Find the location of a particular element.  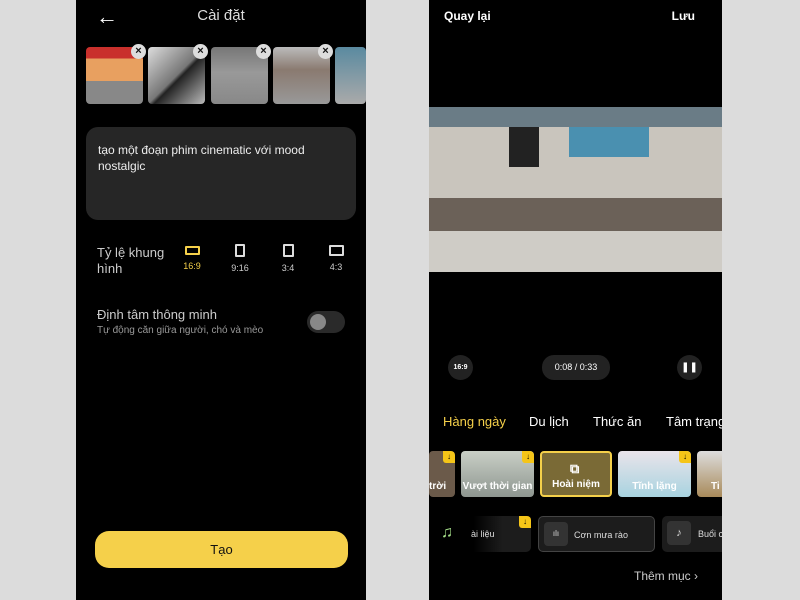

more-items-link: Thêm mục › is located at coordinates (666, 576).